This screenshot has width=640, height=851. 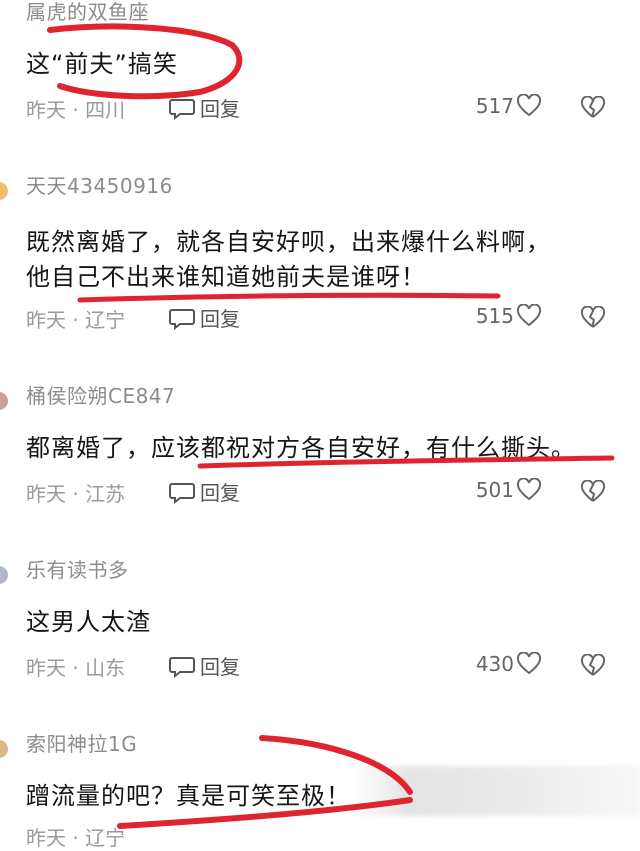 I want to click on like-count: 501, so click(x=494, y=490).